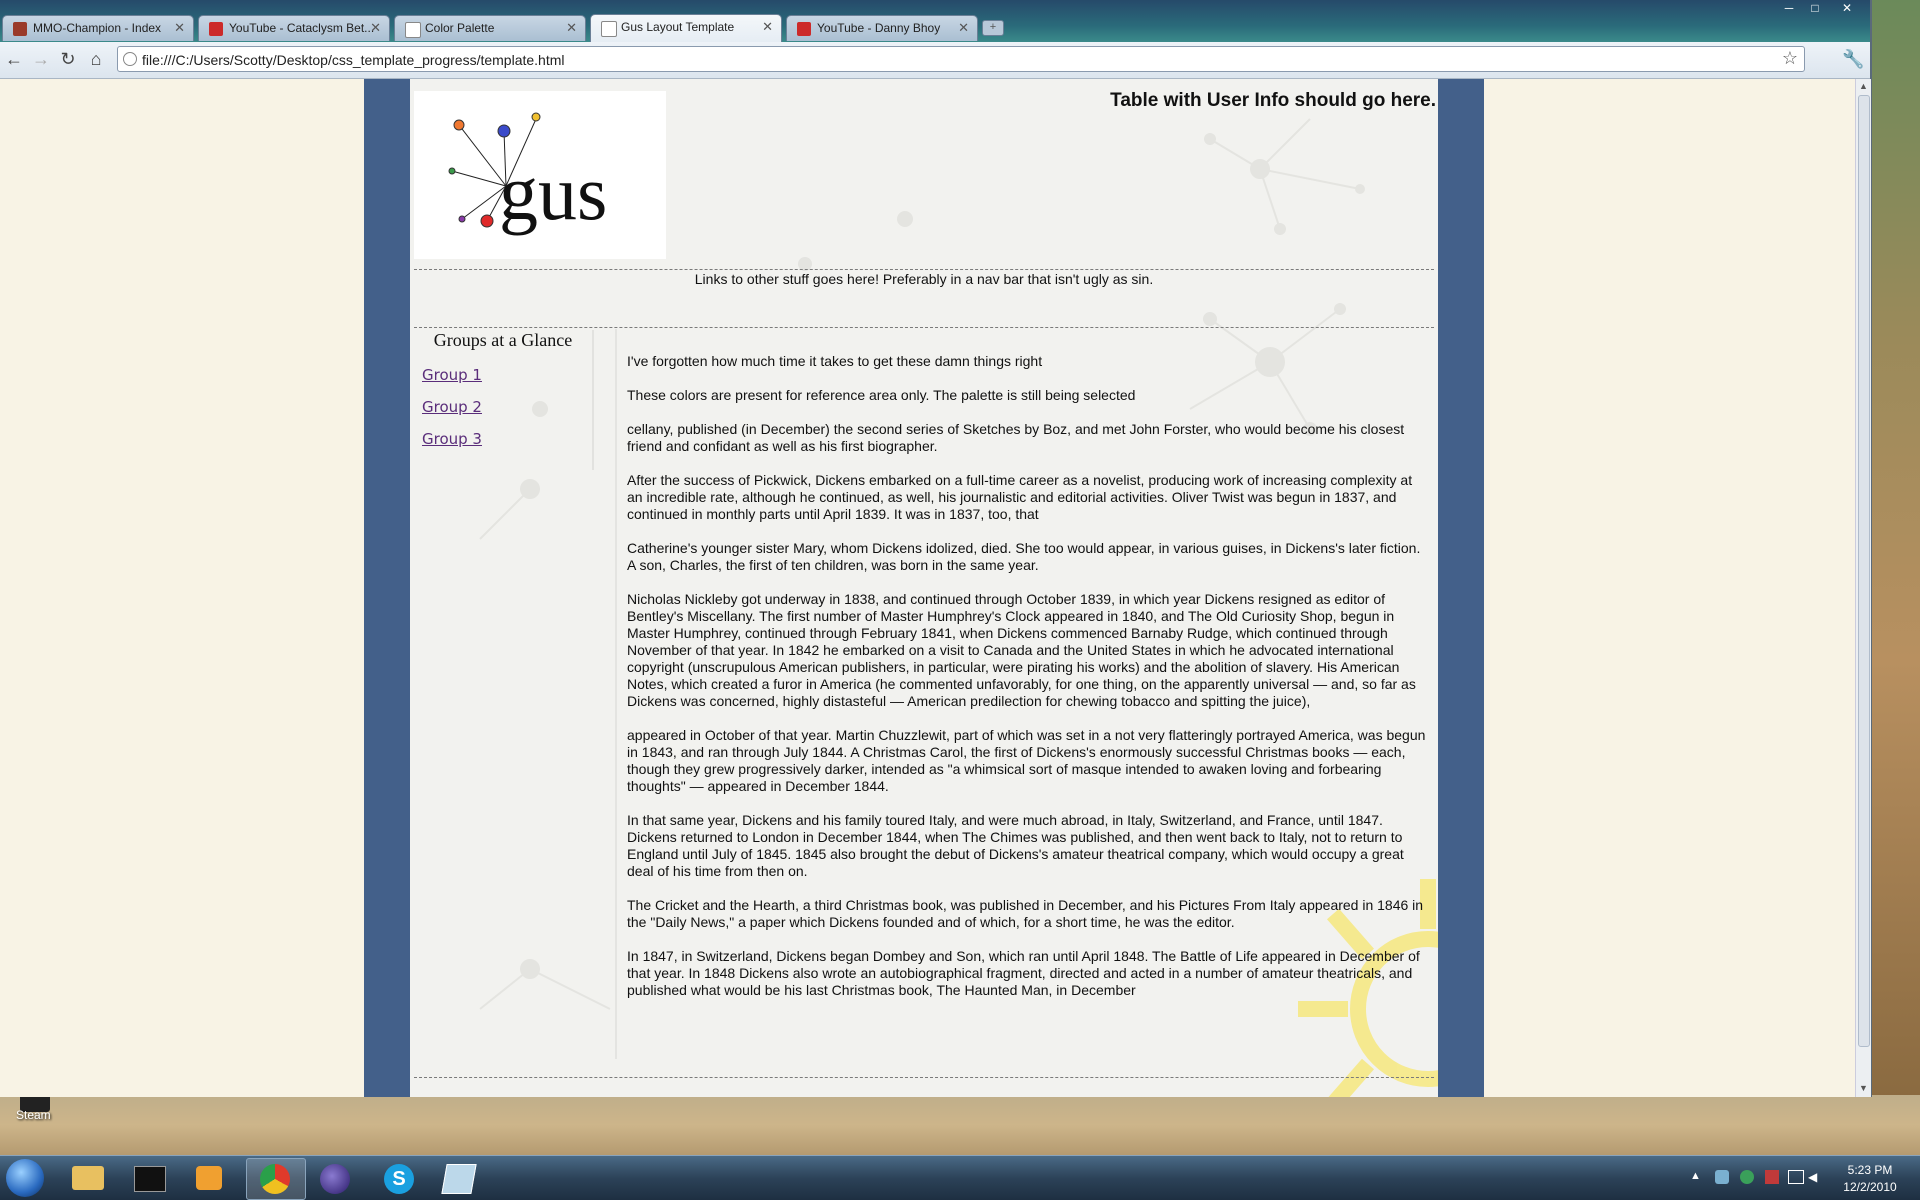 This screenshot has width=1920, height=1200. I want to click on reload-icon: ↻, so click(68, 59).